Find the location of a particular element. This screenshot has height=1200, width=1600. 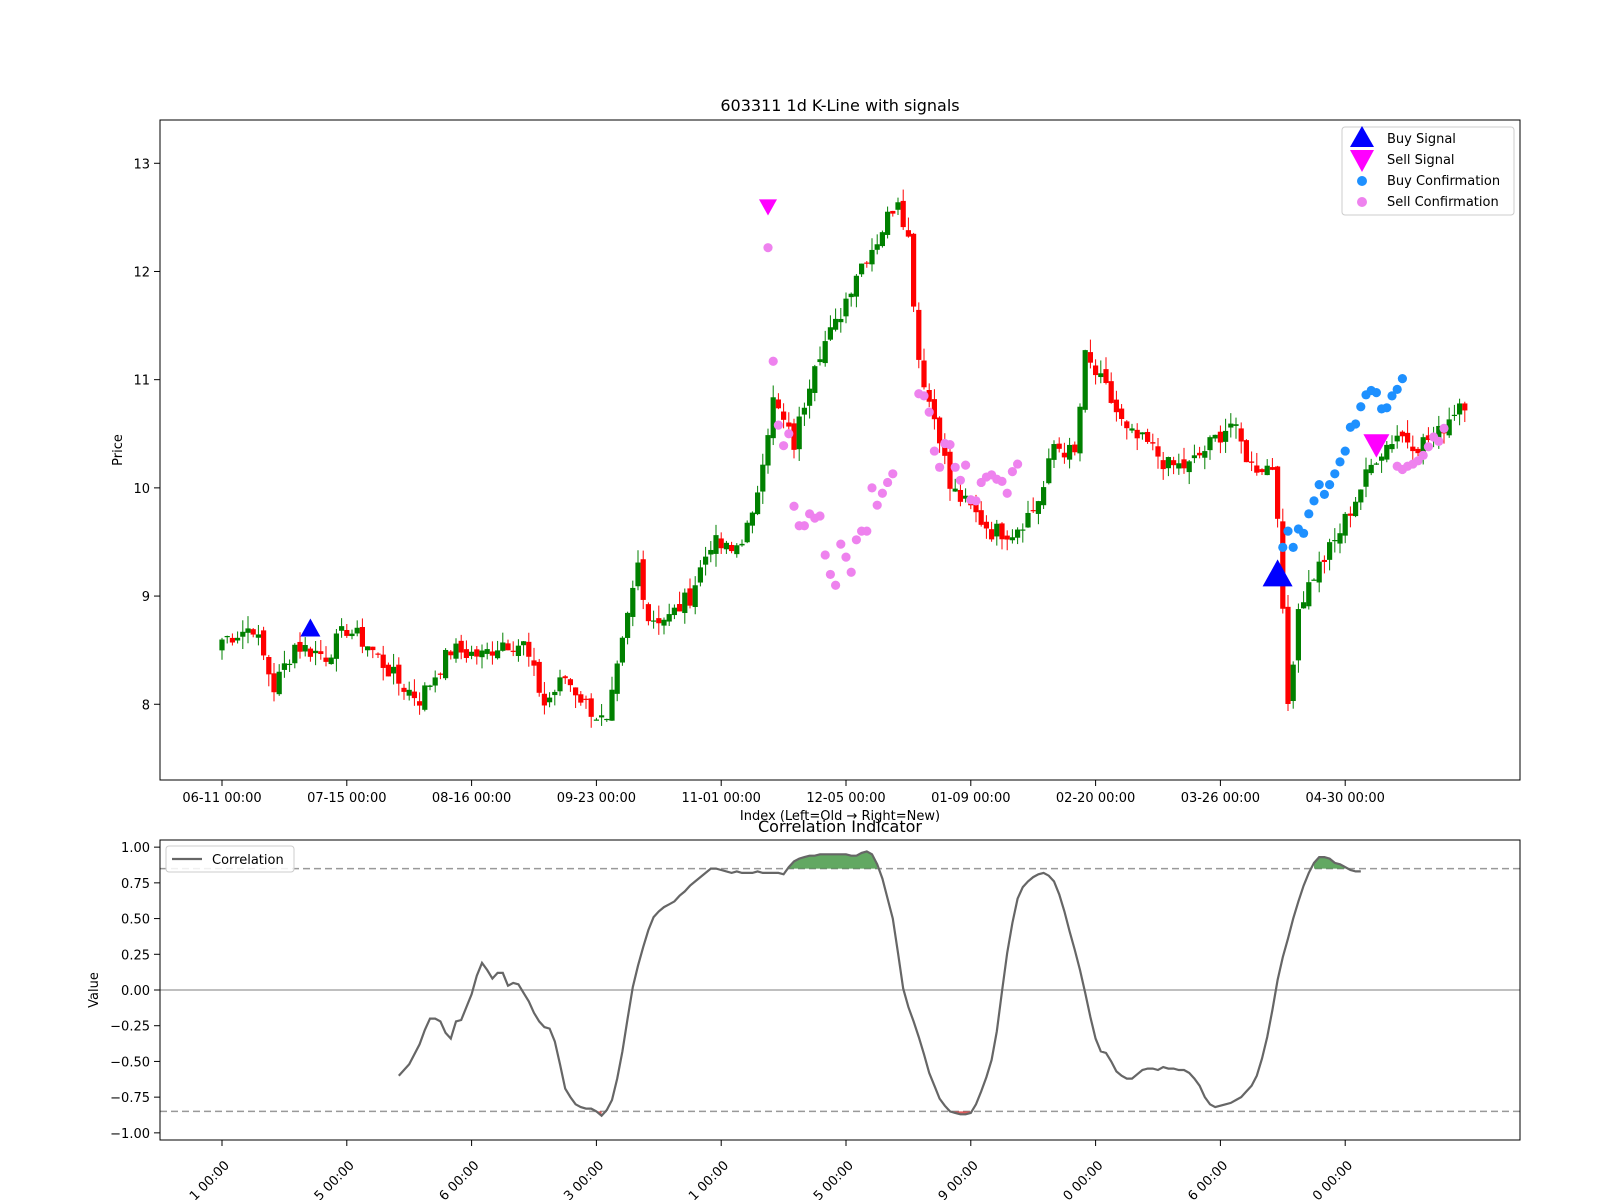

legend-sell-signal: Sell Signal is located at coordinates (1421, 160).